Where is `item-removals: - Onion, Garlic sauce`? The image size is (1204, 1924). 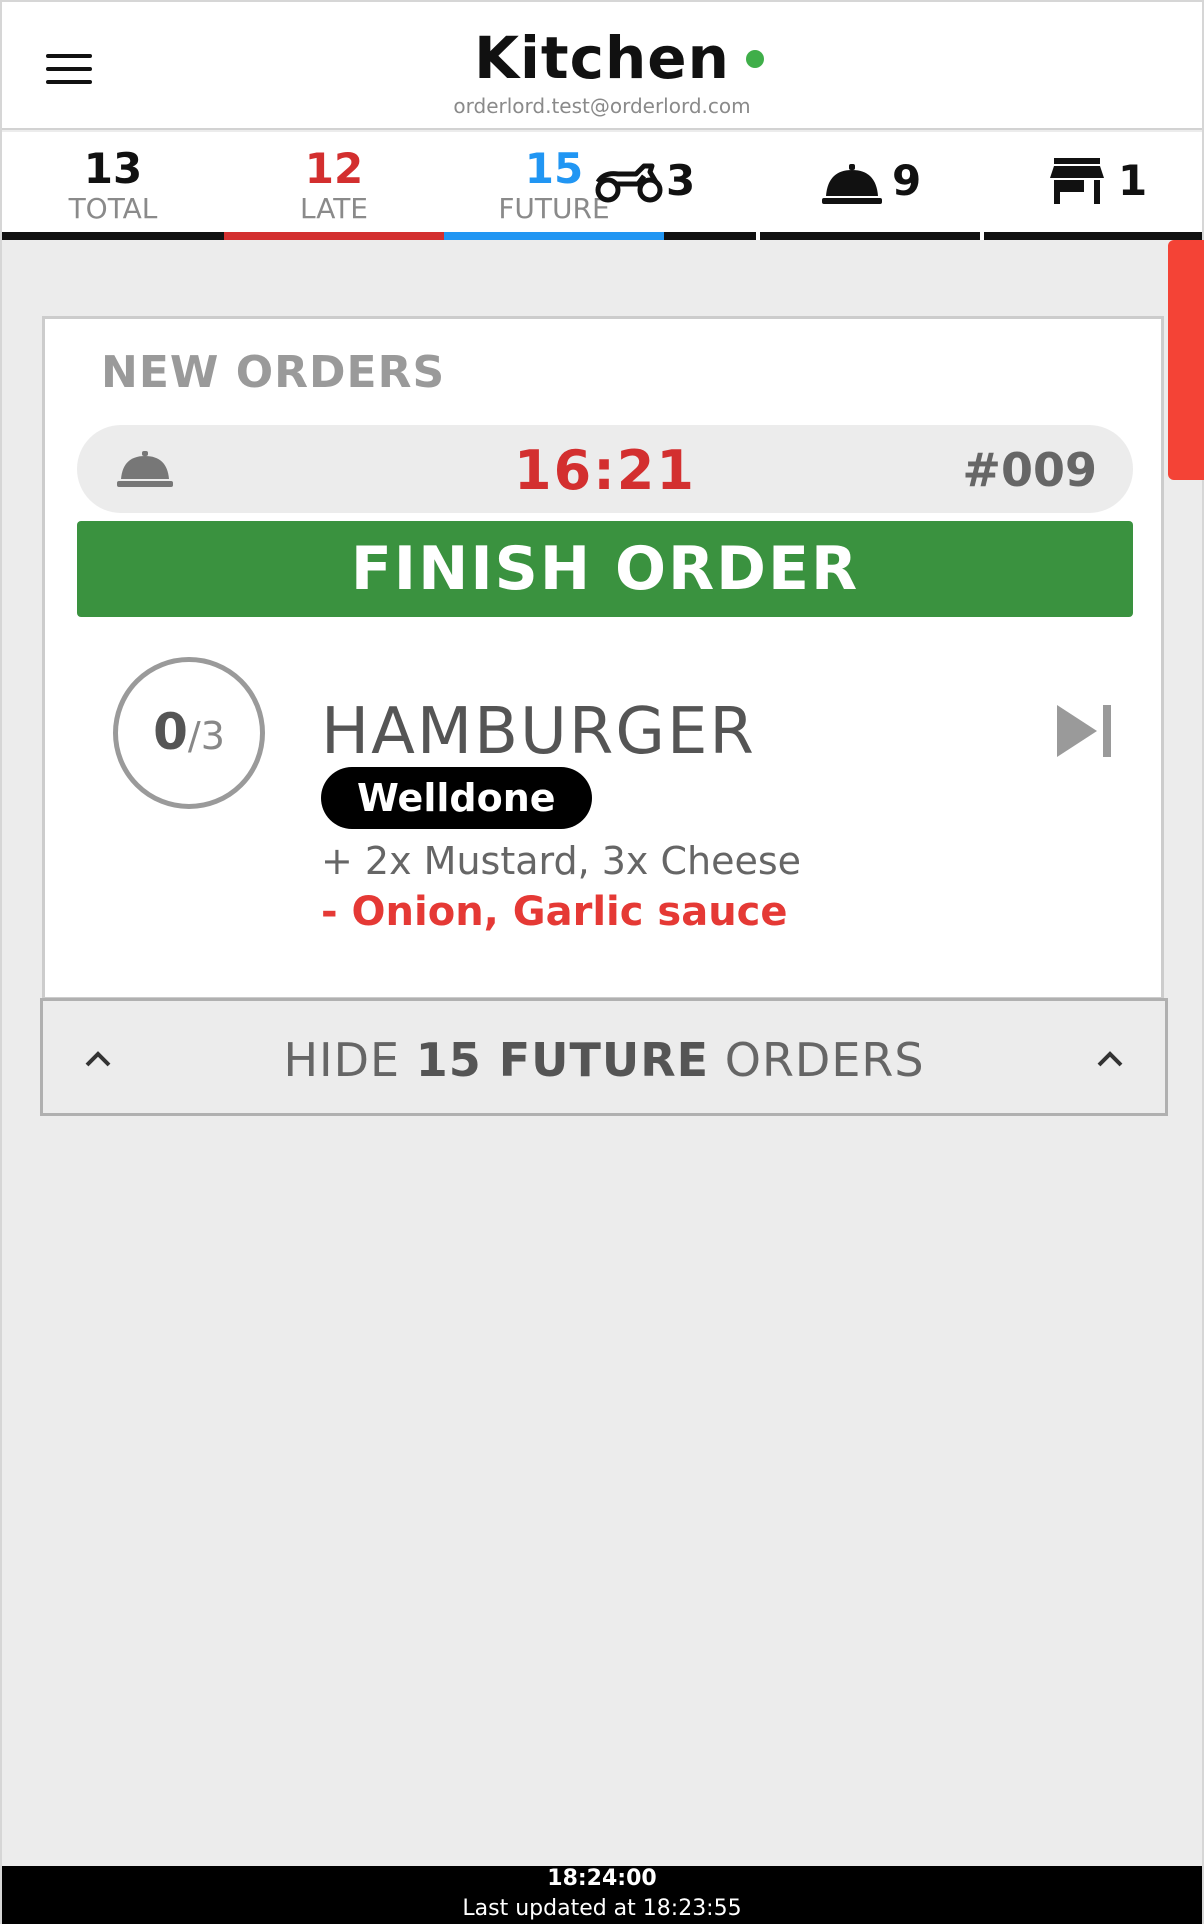 item-removals: - Onion, Garlic sauce is located at coordinates (554, 912).